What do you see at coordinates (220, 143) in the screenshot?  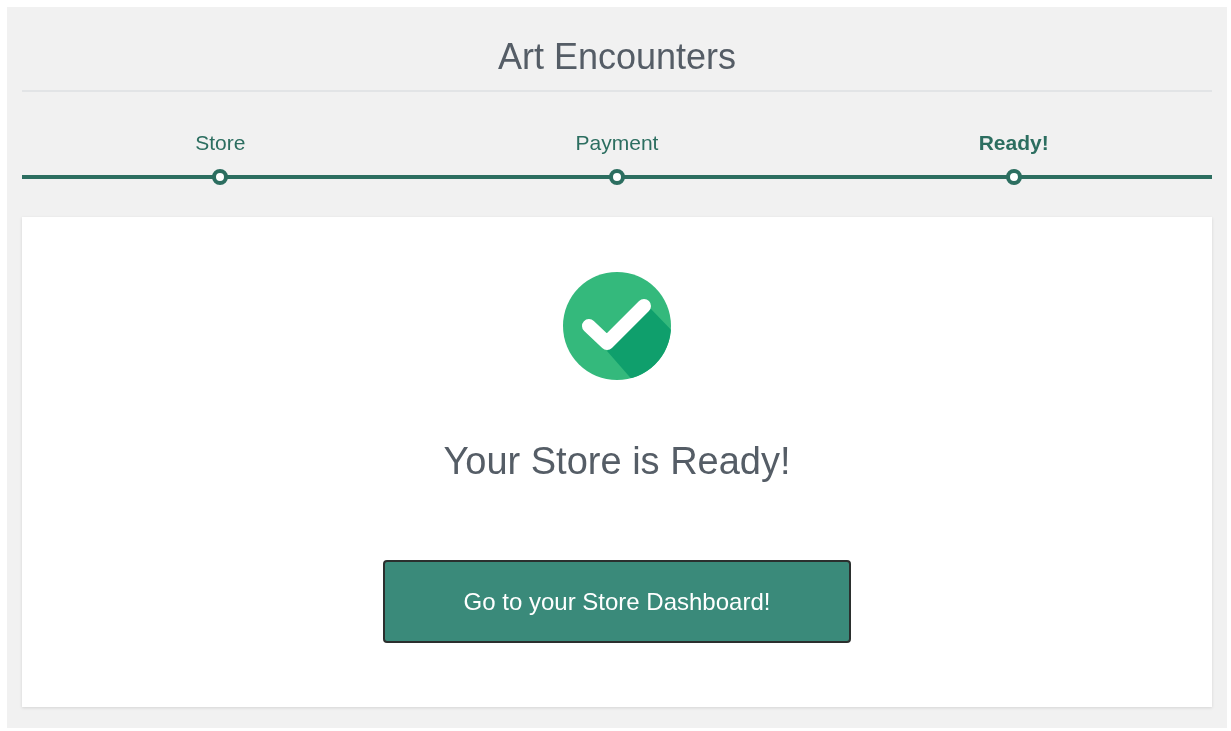 I see `step-label: Store` at bounding box center [220, 143].